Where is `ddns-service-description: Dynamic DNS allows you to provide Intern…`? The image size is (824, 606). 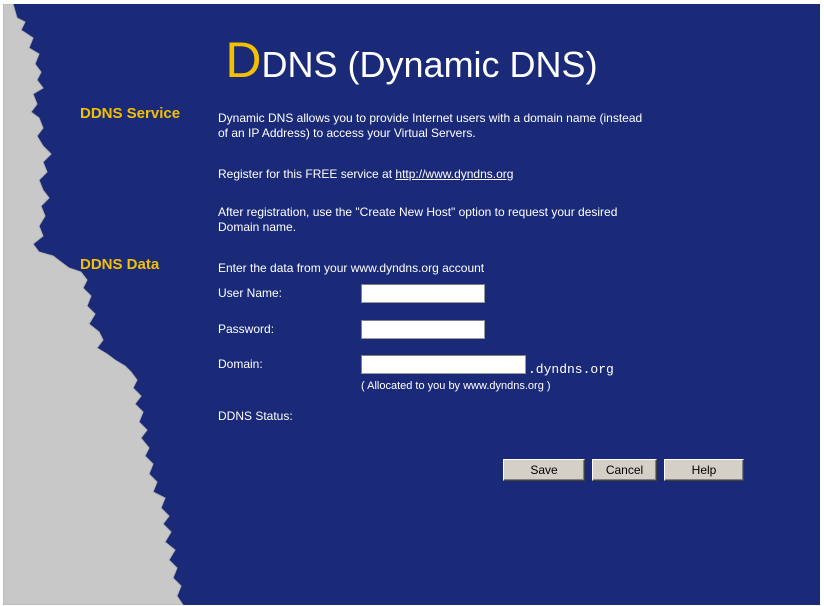 ddns-service-description: Dynamic DNS allows you to provide Intern… is located at coordinates (498, 126).